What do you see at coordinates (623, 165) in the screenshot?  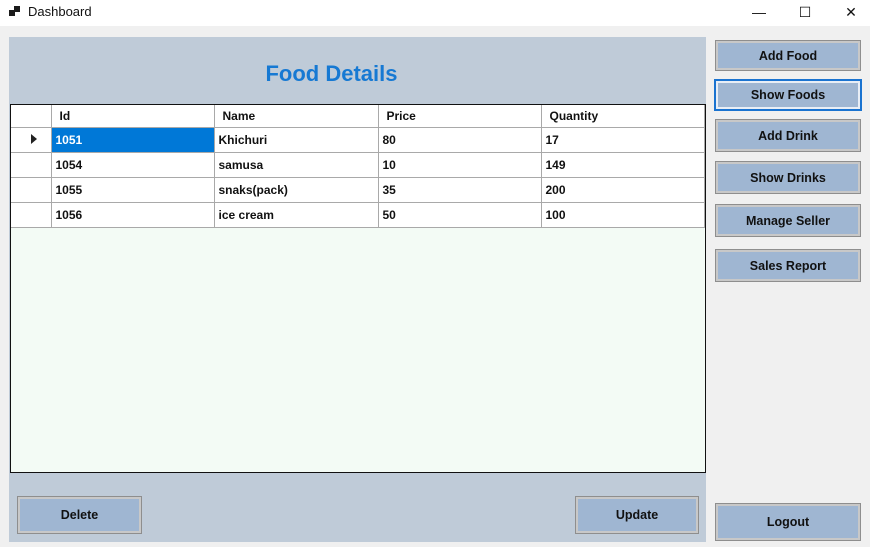 I see `table-cell-quantity: 149` at bounding box center [623, 165].